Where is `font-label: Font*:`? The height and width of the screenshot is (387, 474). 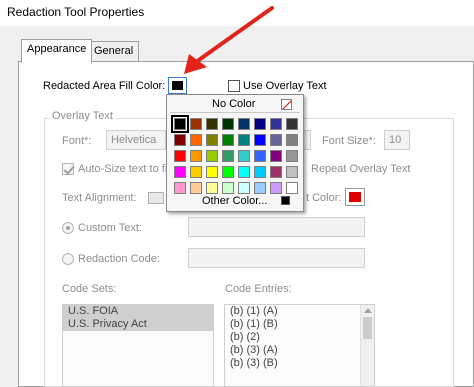 font-label: Font*: is located at coordinates (77, 141).